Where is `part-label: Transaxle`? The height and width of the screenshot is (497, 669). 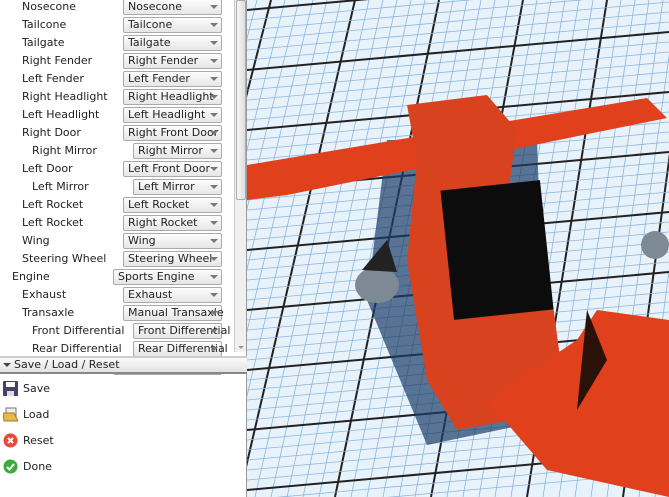 part-label: Transaxle is located at coordinates (48, 312).